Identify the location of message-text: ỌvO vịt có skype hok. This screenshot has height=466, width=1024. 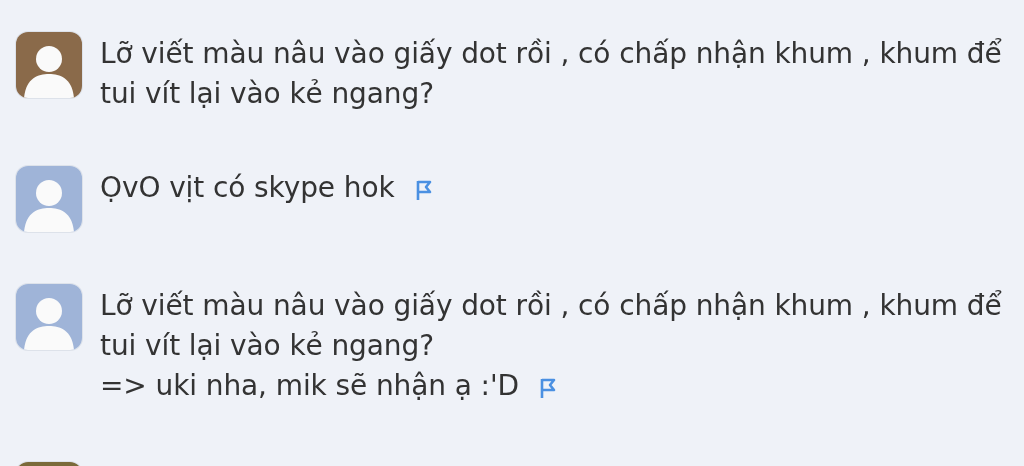
(556, 190).